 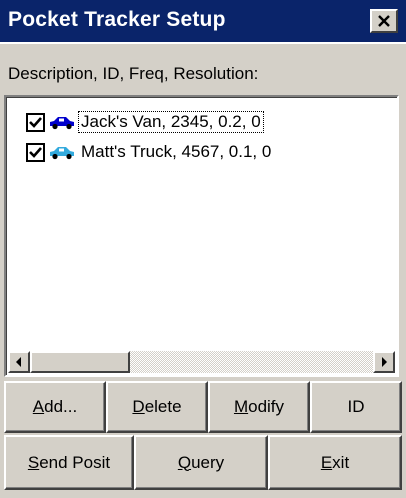 I want to click on scroll-left-button, so click(x=19, y=362).